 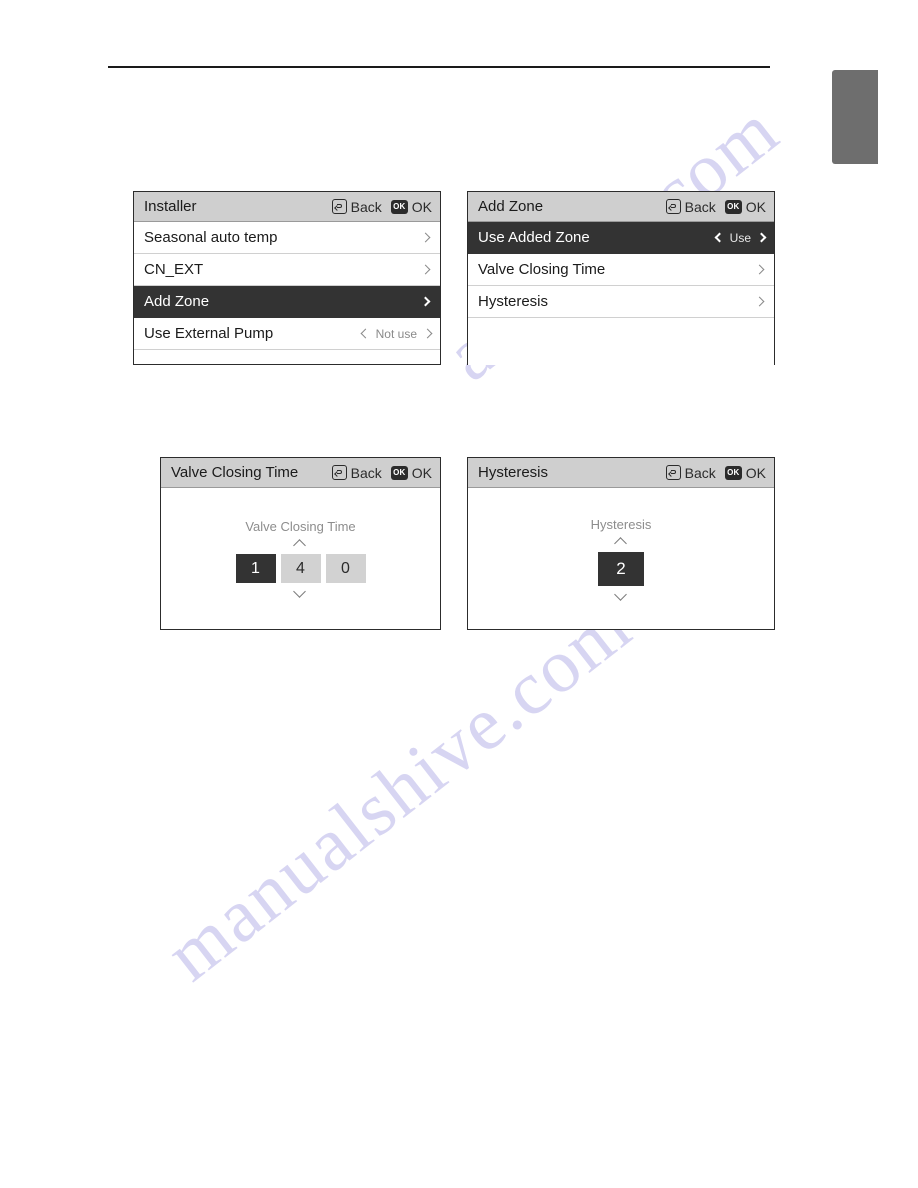 What do you see at coordinates (287, 302) in the screenshot?
I see `list-item-selected: Add Zone` at bounding box center [287, 302].